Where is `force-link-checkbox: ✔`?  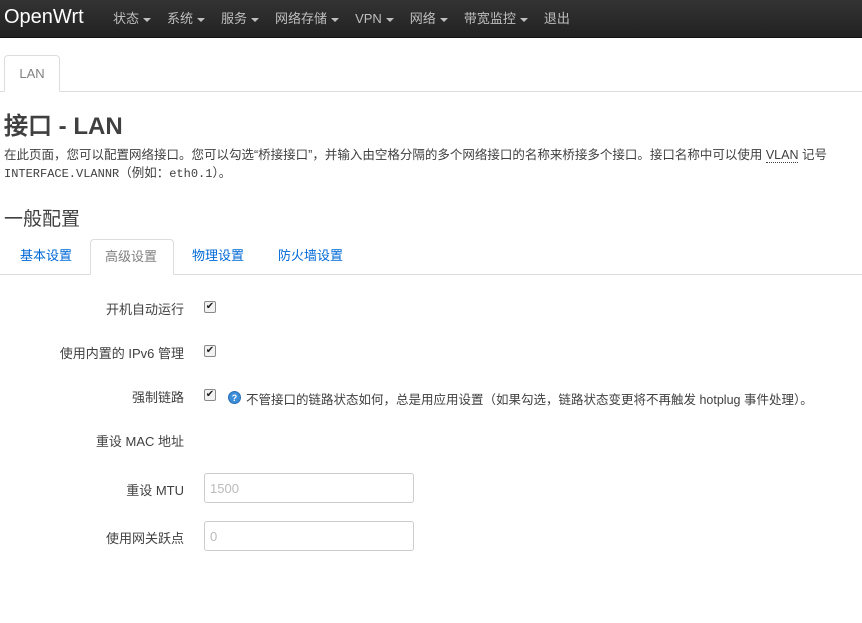 force-link-checkbox: ✔ is located at coordinates (210, 395).